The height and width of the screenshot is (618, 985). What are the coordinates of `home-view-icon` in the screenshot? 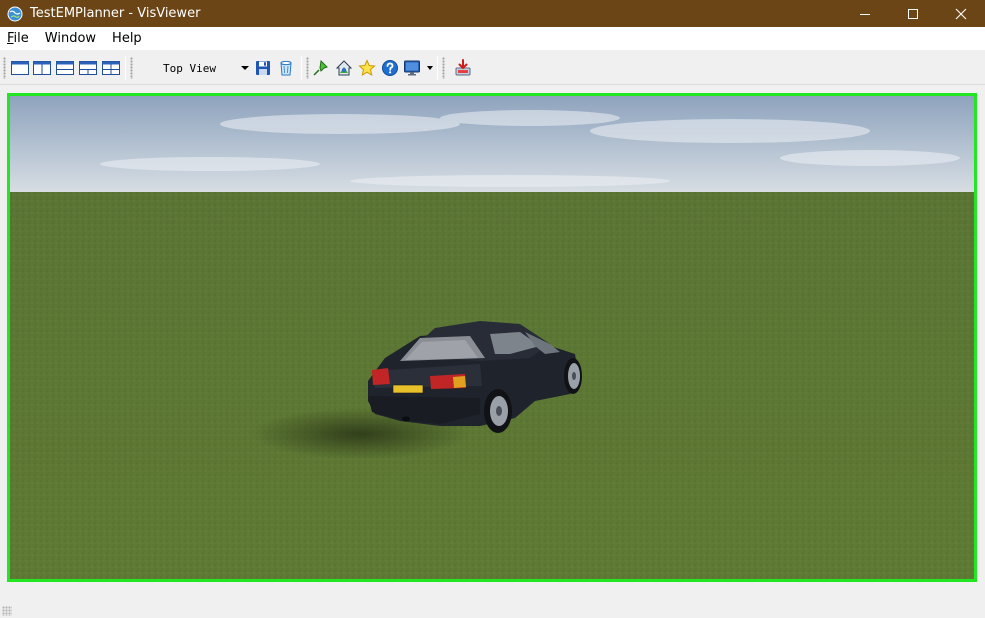 It's located at (344, 68).